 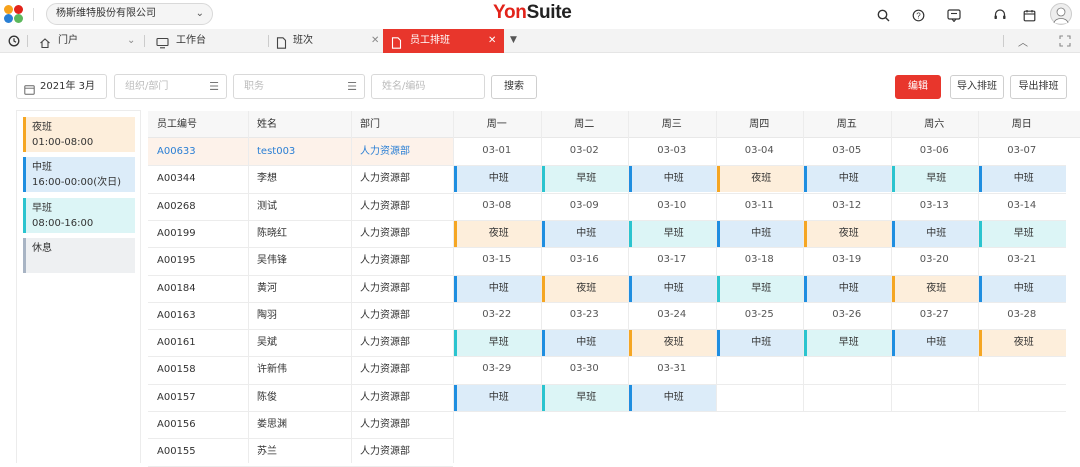 What do you see at coordinates (585, 315) in the screenshot?
I see `date-cell: 03-23` at bounding box center [585, 315].